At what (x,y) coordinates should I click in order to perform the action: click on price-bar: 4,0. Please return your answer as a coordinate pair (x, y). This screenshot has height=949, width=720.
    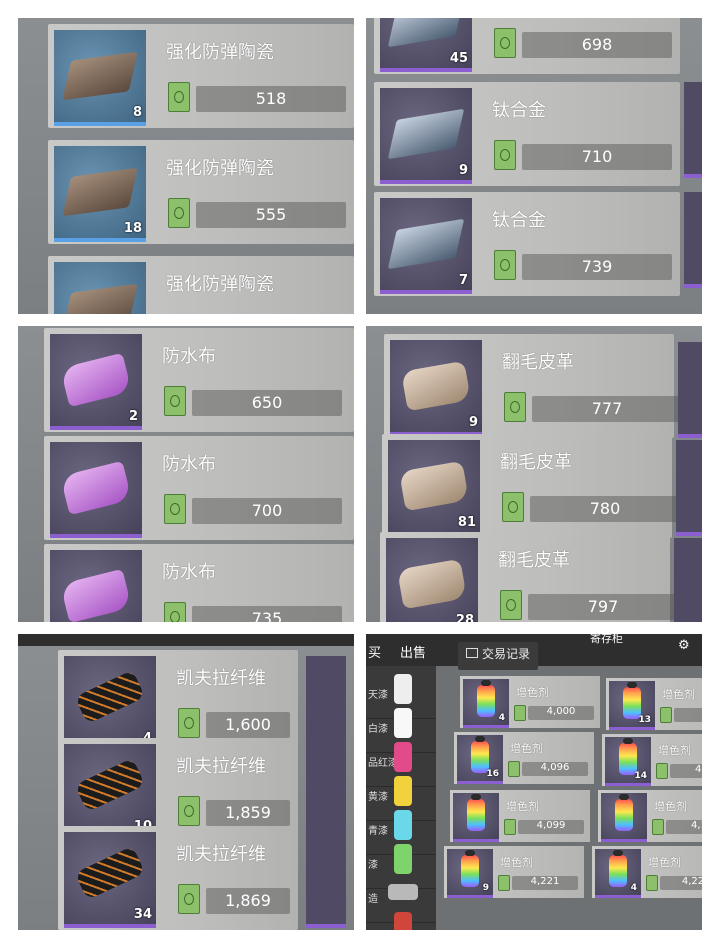
    Looking at the image, I should click on (686, 771).